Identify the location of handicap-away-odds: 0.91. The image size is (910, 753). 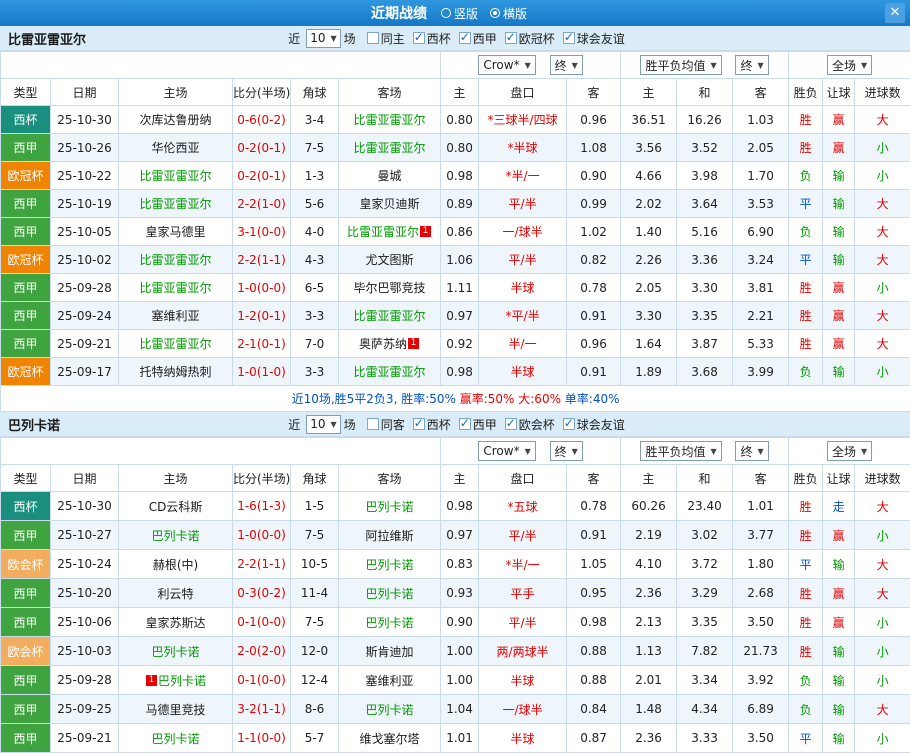
(594, 315).